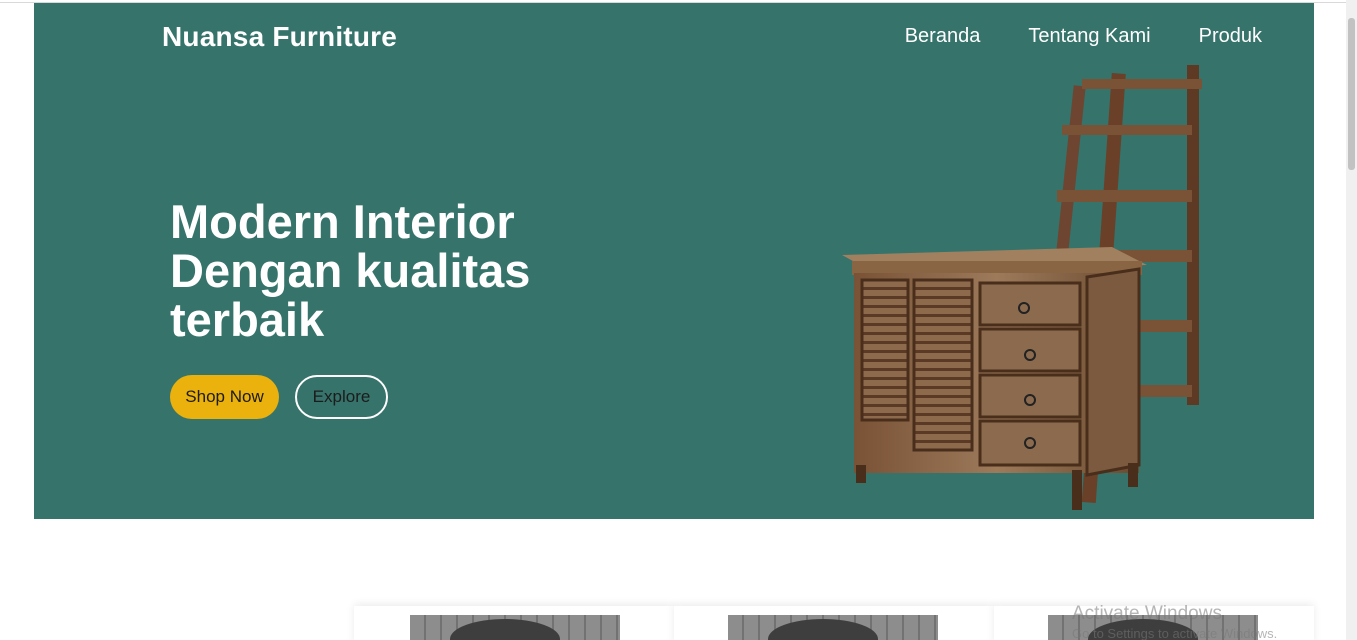 Image resolution: width=1357 pixels, height=640 pixels. What do you see at coordinates (279, 37) in the screenshot?
I see `brand-logo-text: Nuansa Furniture` at bounding box center [279, 37].